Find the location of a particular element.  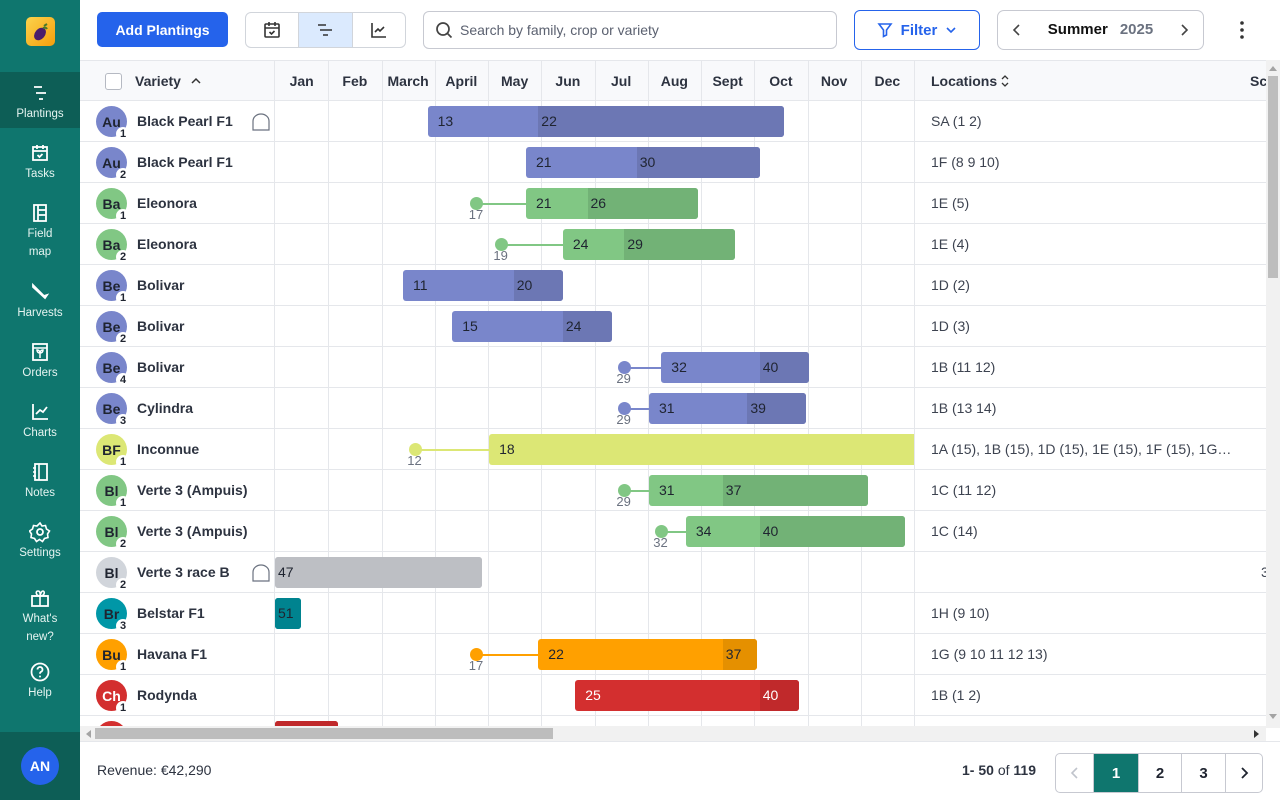

scroll-down-arrow is located at coordinates (1273, 717).